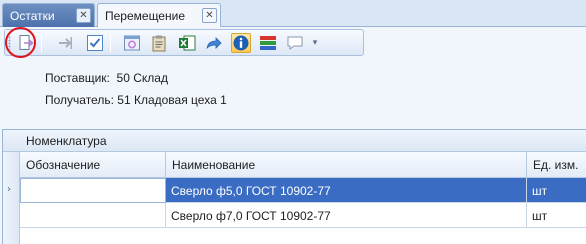 This screenshot has width=586, height=244. Describe the element at coordinates (268, 43) in the screenshot. I see `color-bars-icon` at that location.